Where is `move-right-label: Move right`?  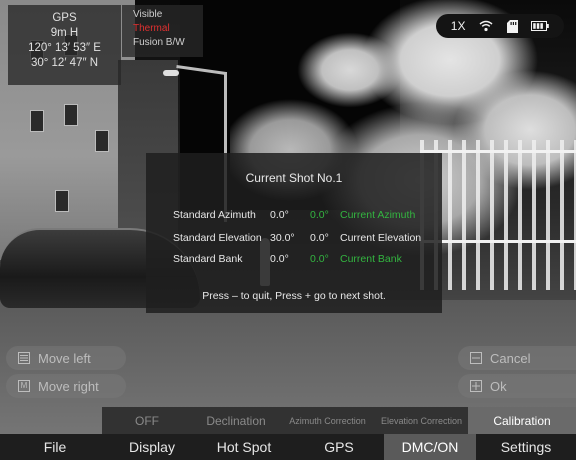 move-right-label: Move right is located at coordinates (68, 386).